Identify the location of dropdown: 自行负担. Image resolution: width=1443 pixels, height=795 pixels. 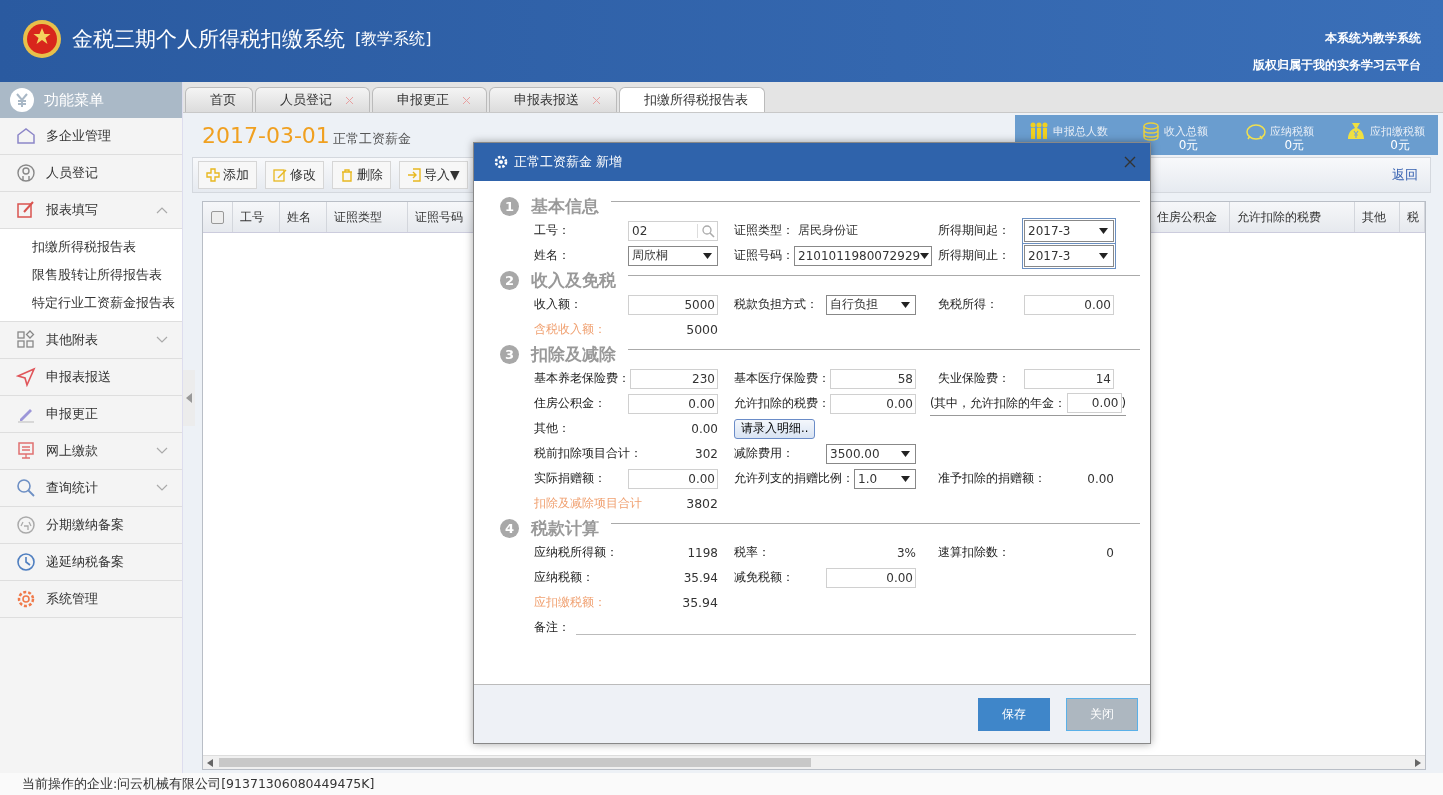
(871, 304).